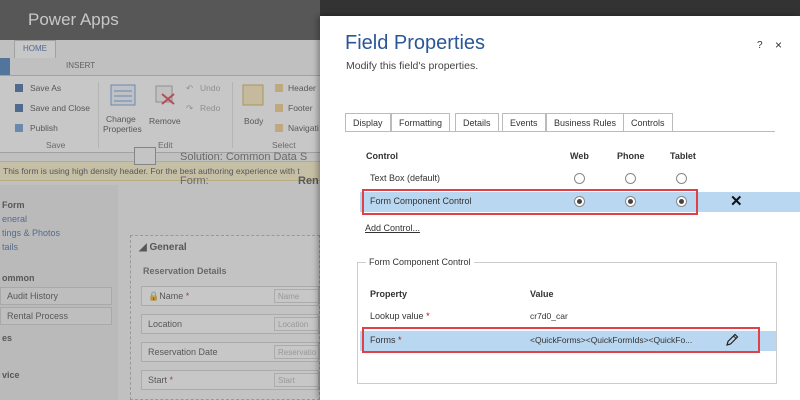  I want to click on tab-controls: Controls, so click(648, 122).